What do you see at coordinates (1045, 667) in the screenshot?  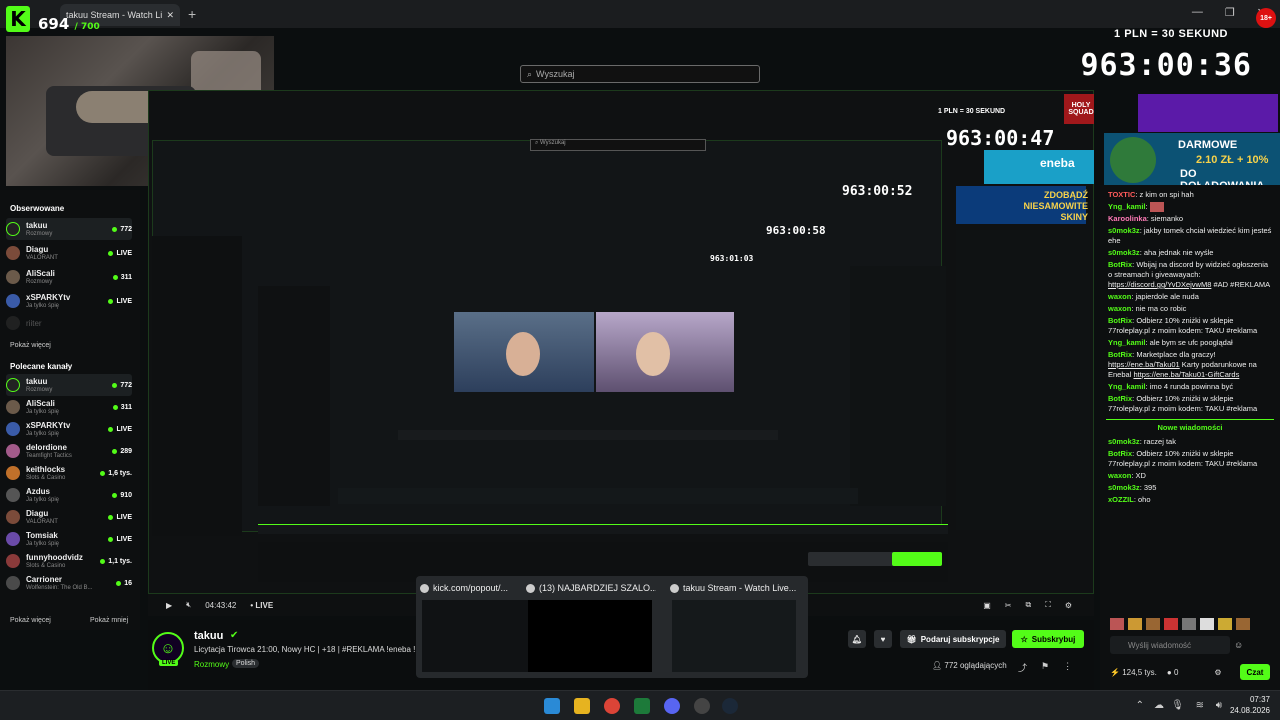 I see `report-icon: ⚑` at bounding box center [1045, 667].